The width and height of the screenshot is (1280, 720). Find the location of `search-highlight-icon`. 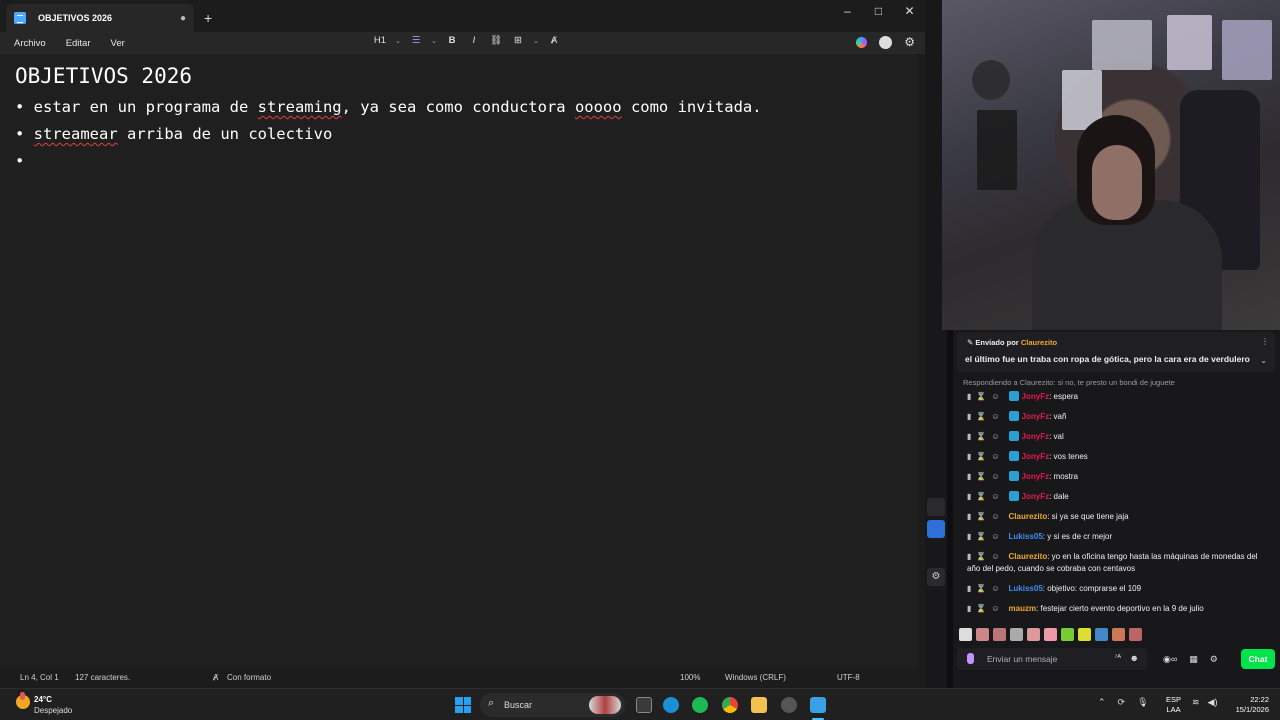

search-highlight-icon is located at coordinates (605, 705).